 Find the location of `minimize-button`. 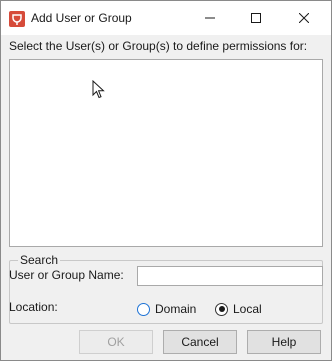

minimize-button is located at coordinates (210, 18).